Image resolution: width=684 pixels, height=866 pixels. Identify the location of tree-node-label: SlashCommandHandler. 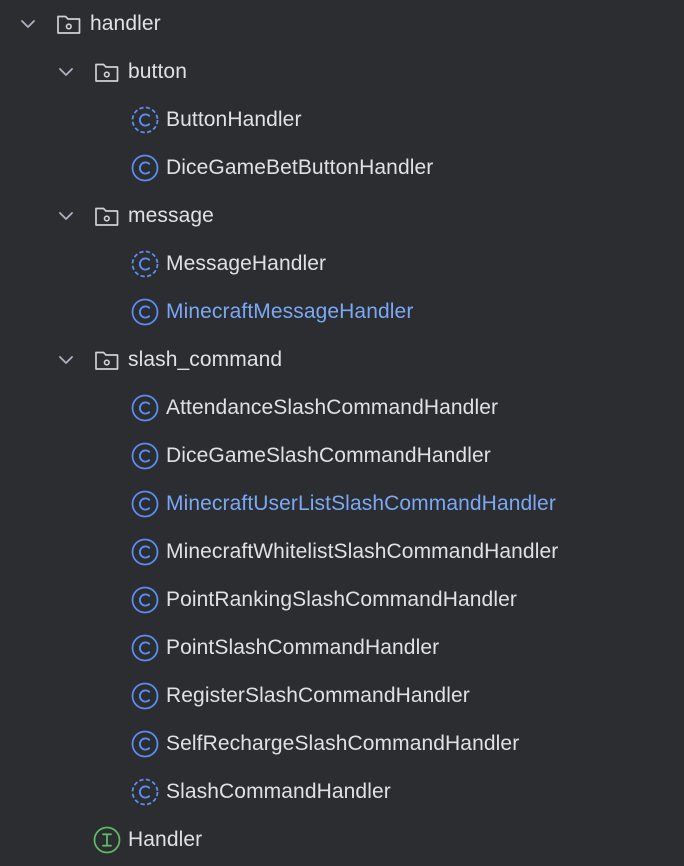
(278, 791).